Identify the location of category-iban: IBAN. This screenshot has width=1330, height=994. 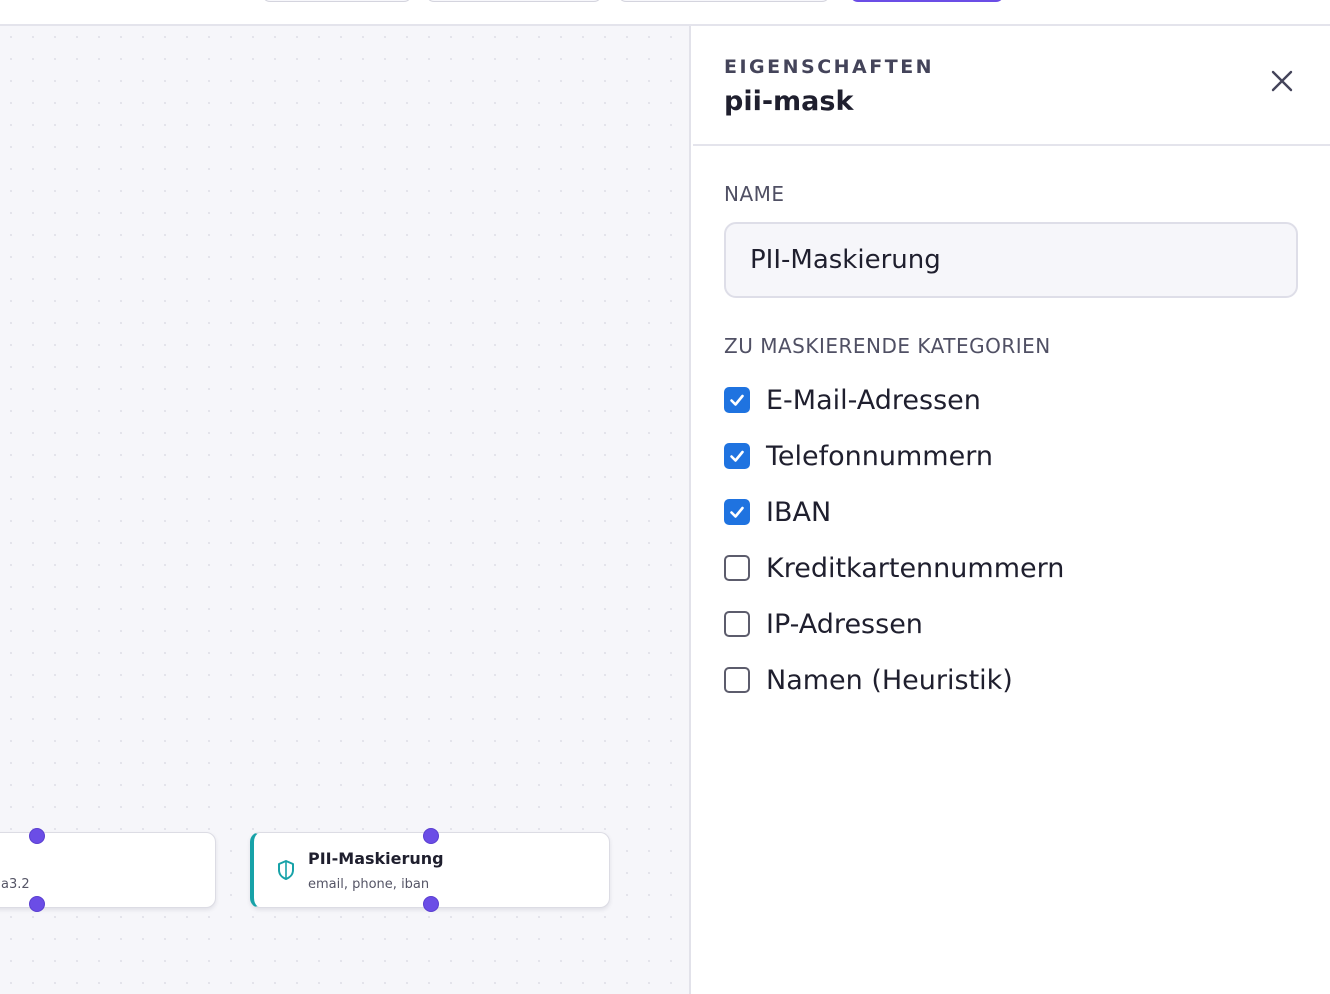
(1014, 512).